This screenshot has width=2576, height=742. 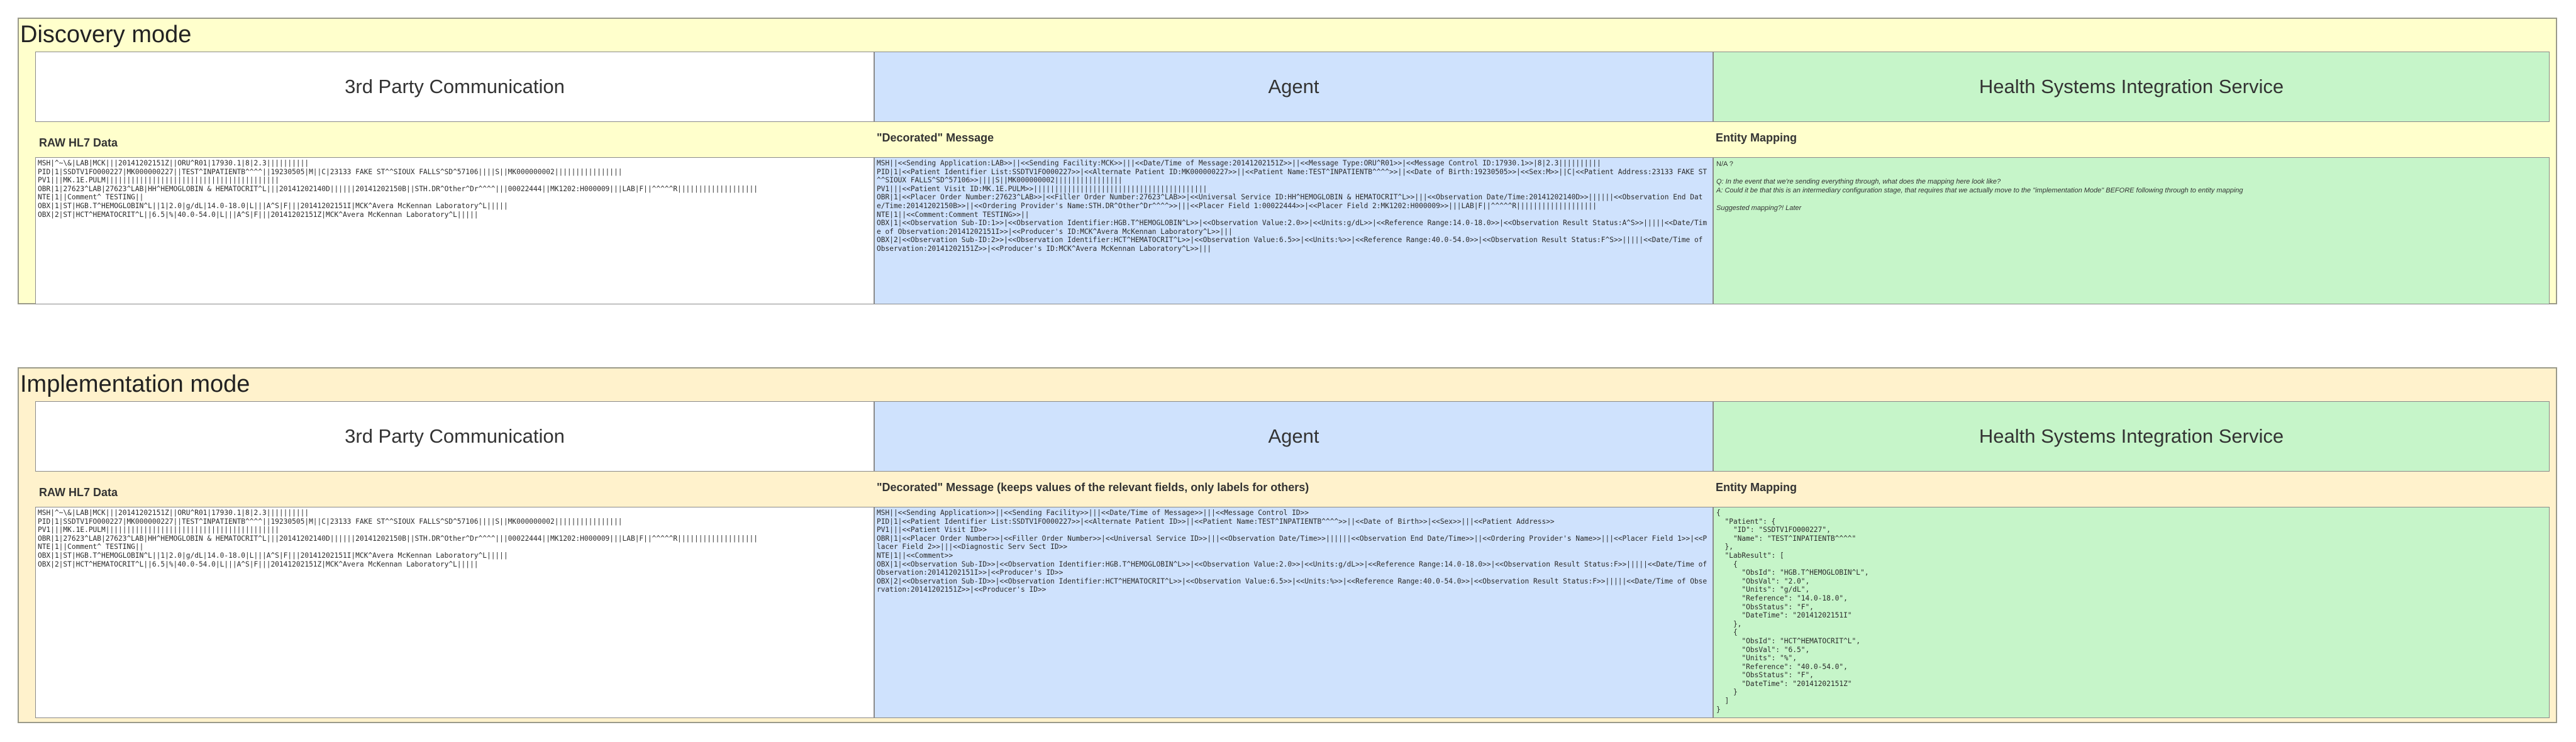 What do you see at coordinates (1724, 164) in the screenshot?
I see `mapping-na-text: N/A ?` at bounding box center [1724, 164].